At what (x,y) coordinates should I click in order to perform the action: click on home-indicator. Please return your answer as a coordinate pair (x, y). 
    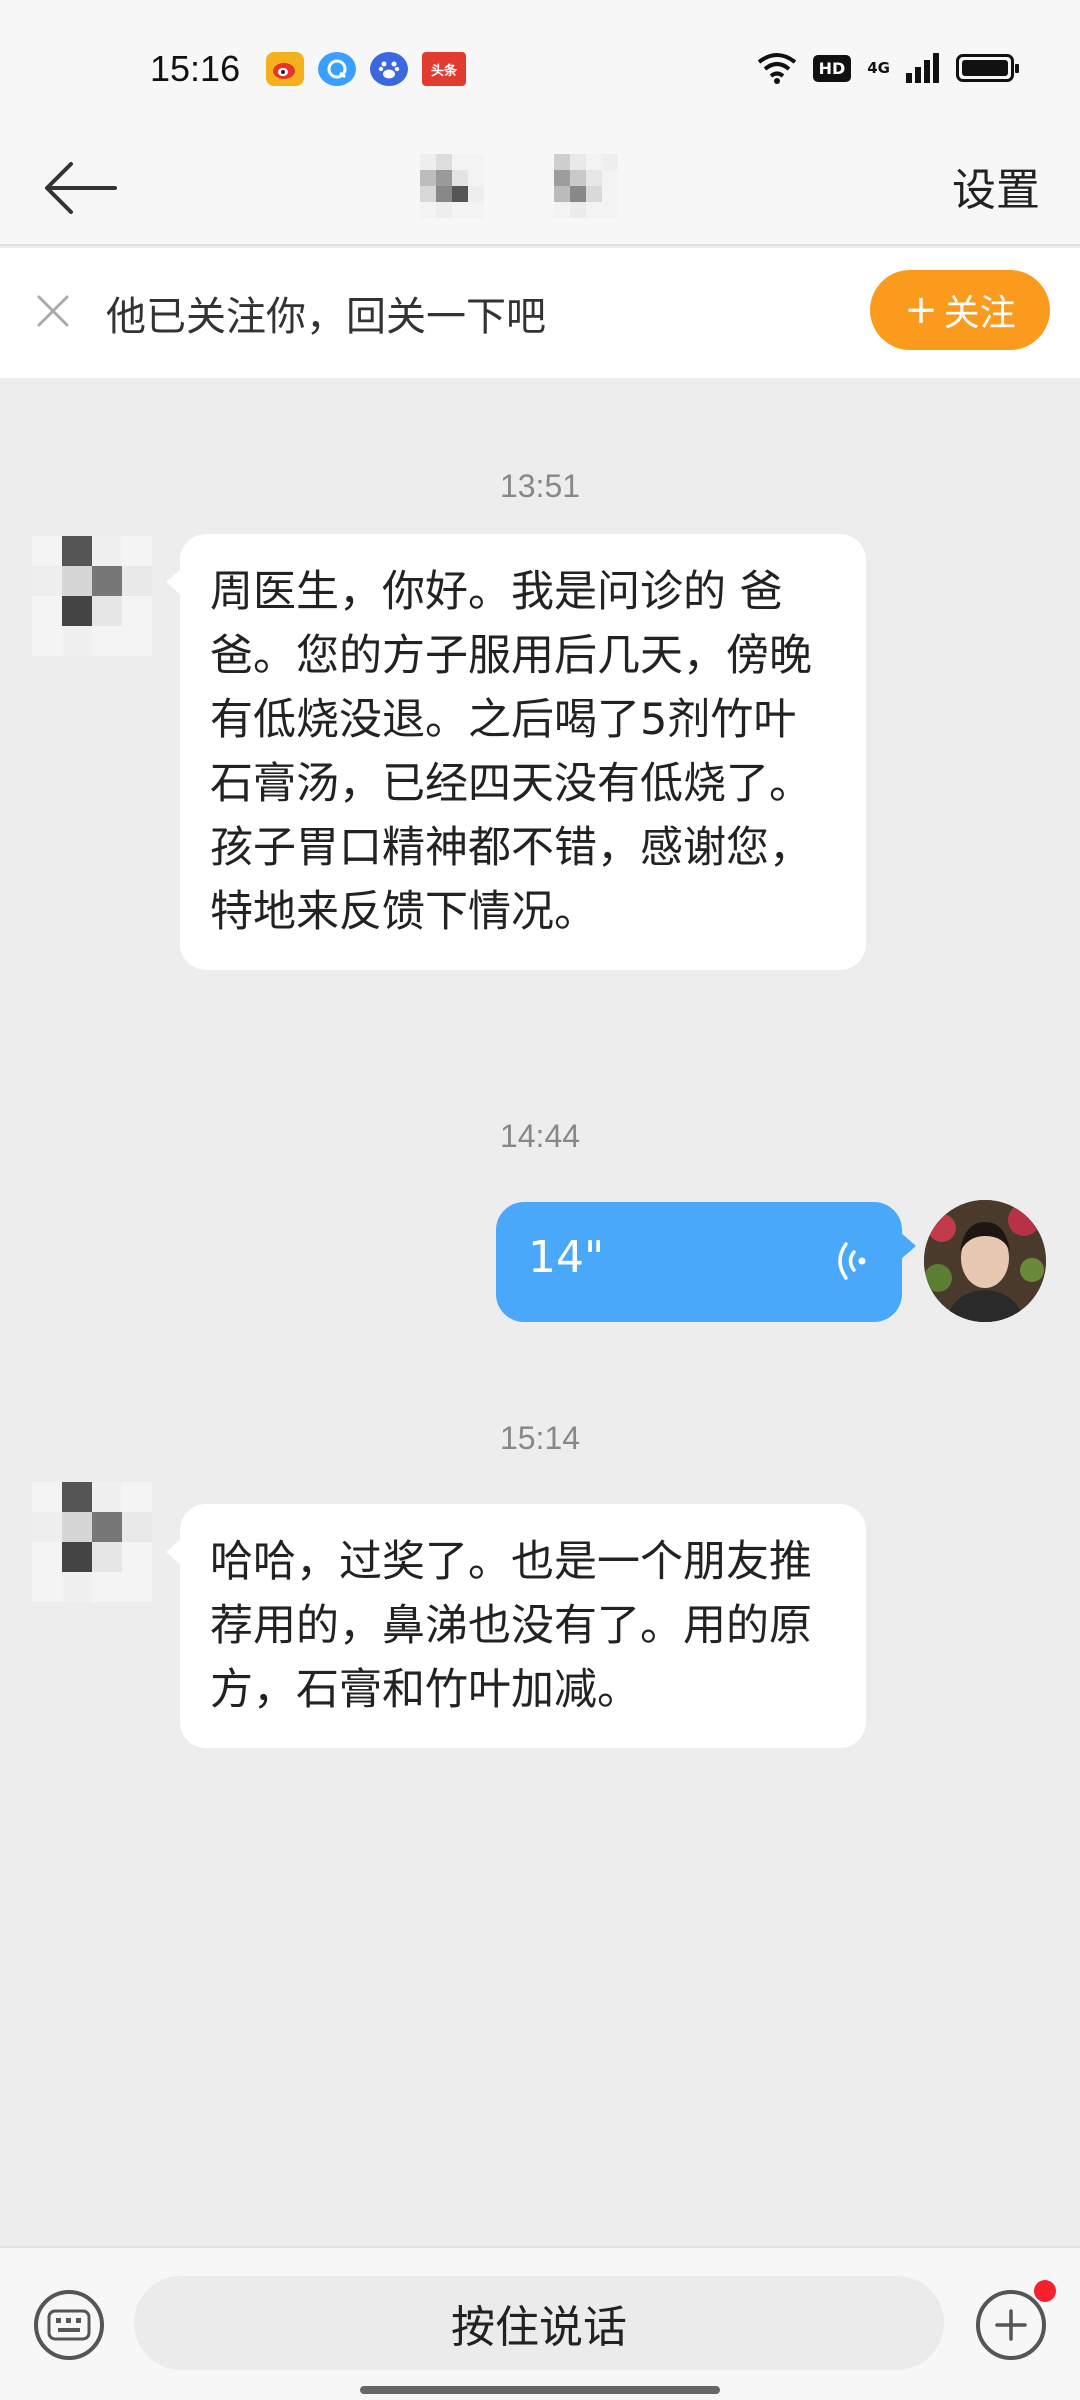
    Looking at the image, I should click on (540, 2390).